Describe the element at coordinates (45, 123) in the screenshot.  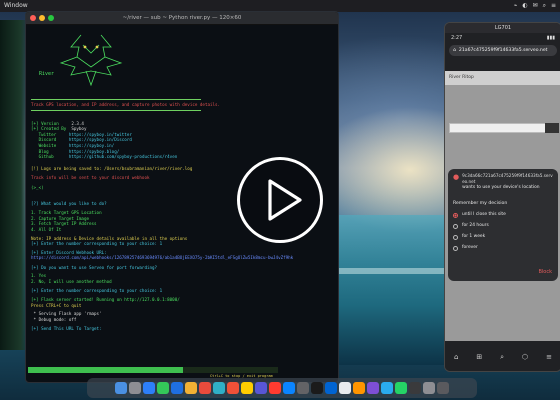
I see `info-key: [+] Version` at that location.